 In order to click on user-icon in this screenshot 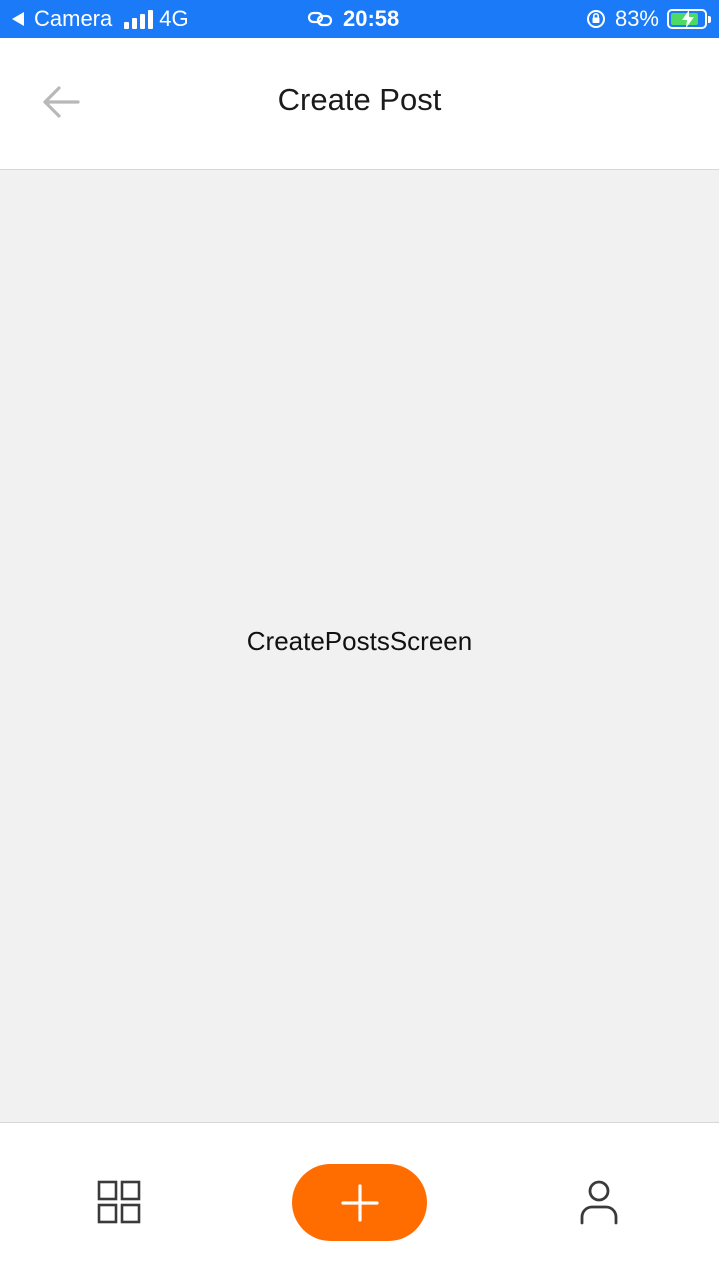, I will do `click(599, 1202)`.